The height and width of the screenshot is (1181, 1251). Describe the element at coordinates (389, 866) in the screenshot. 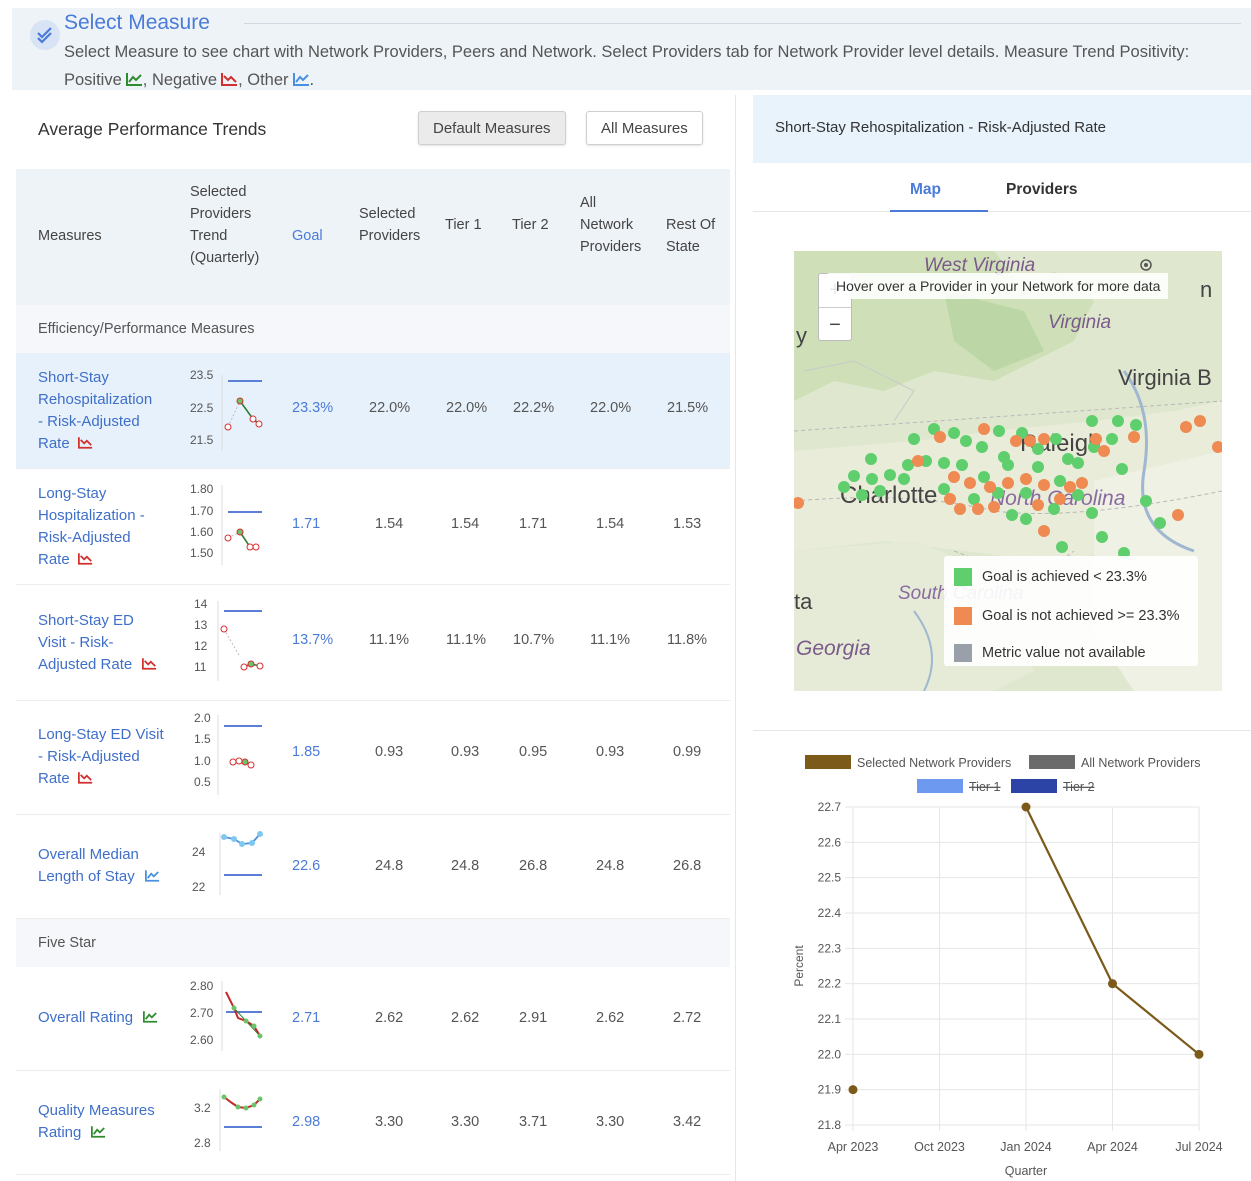

I see `selected-value: 24.8` at that location.